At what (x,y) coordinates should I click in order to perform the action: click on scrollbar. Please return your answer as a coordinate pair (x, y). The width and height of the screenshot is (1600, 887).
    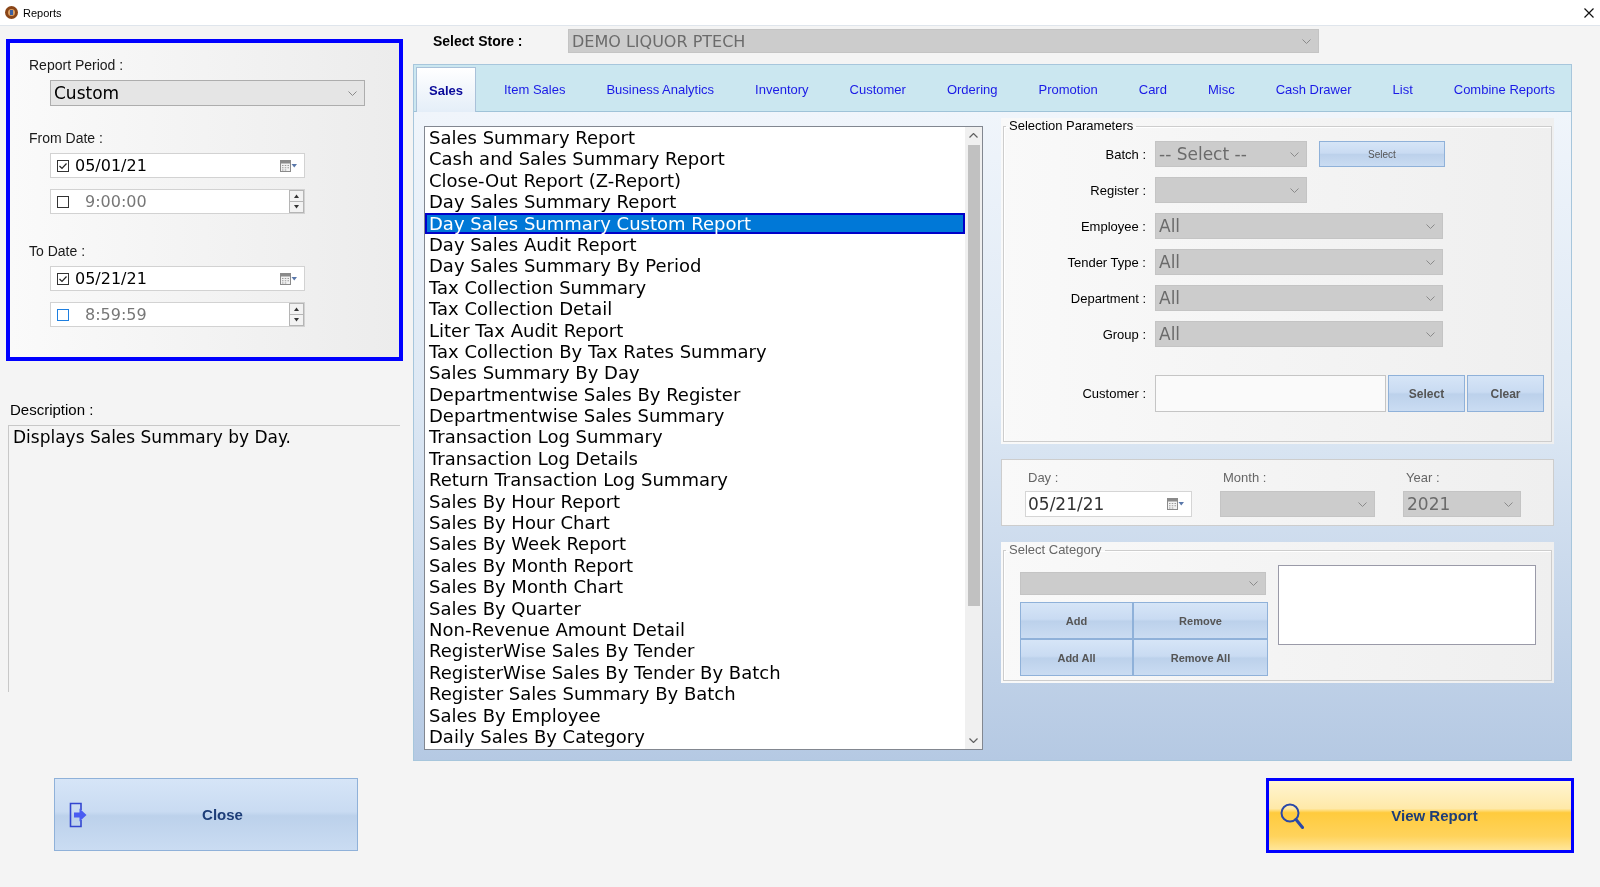
    Looking at the image, I should click on (973, 438).